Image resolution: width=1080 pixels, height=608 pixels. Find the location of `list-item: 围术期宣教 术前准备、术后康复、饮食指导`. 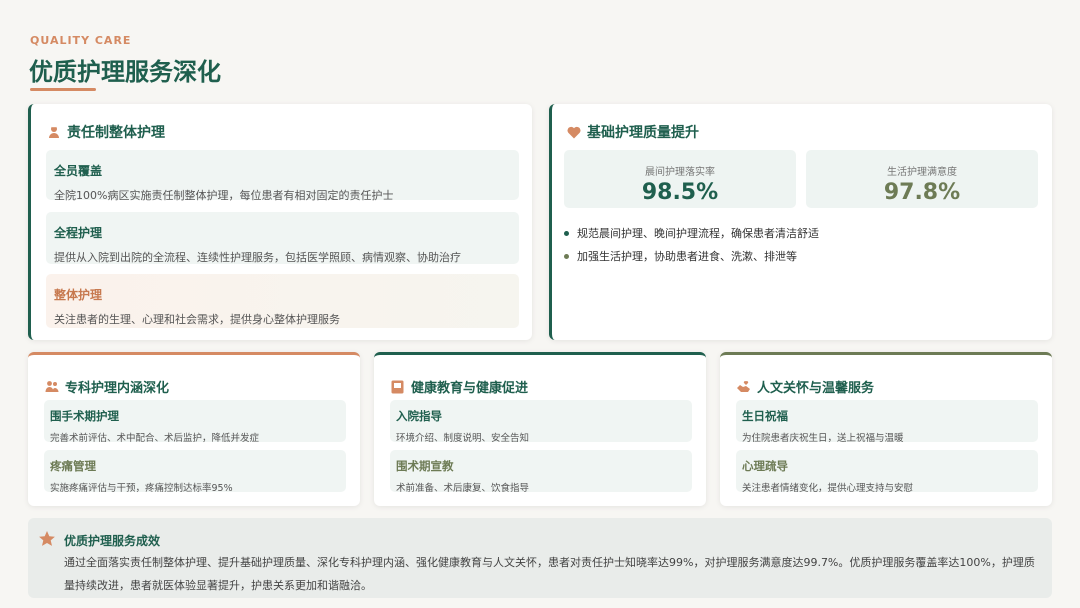

list-item: 围术期宣教 术前准备、术后康复、饮食指导 is located at coordinates (541, 472).